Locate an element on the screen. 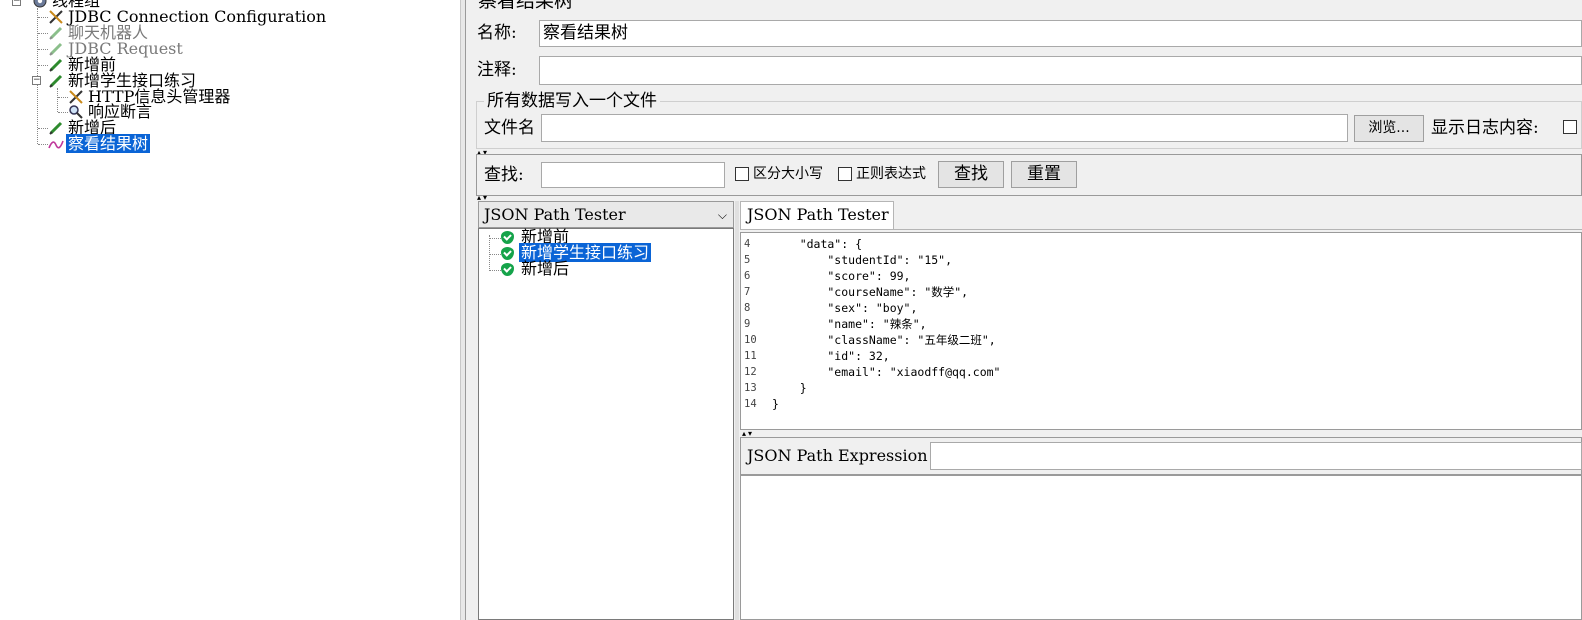 The width and height of the screenshot is (1582, 620). line-number: 13 is located at coordinates (750, 388).